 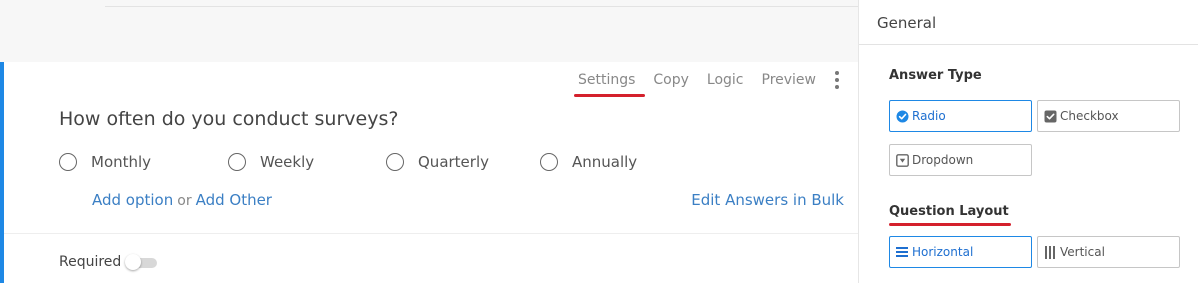 I want to click on add-option-link: Add option, so click(x=132, y=200).